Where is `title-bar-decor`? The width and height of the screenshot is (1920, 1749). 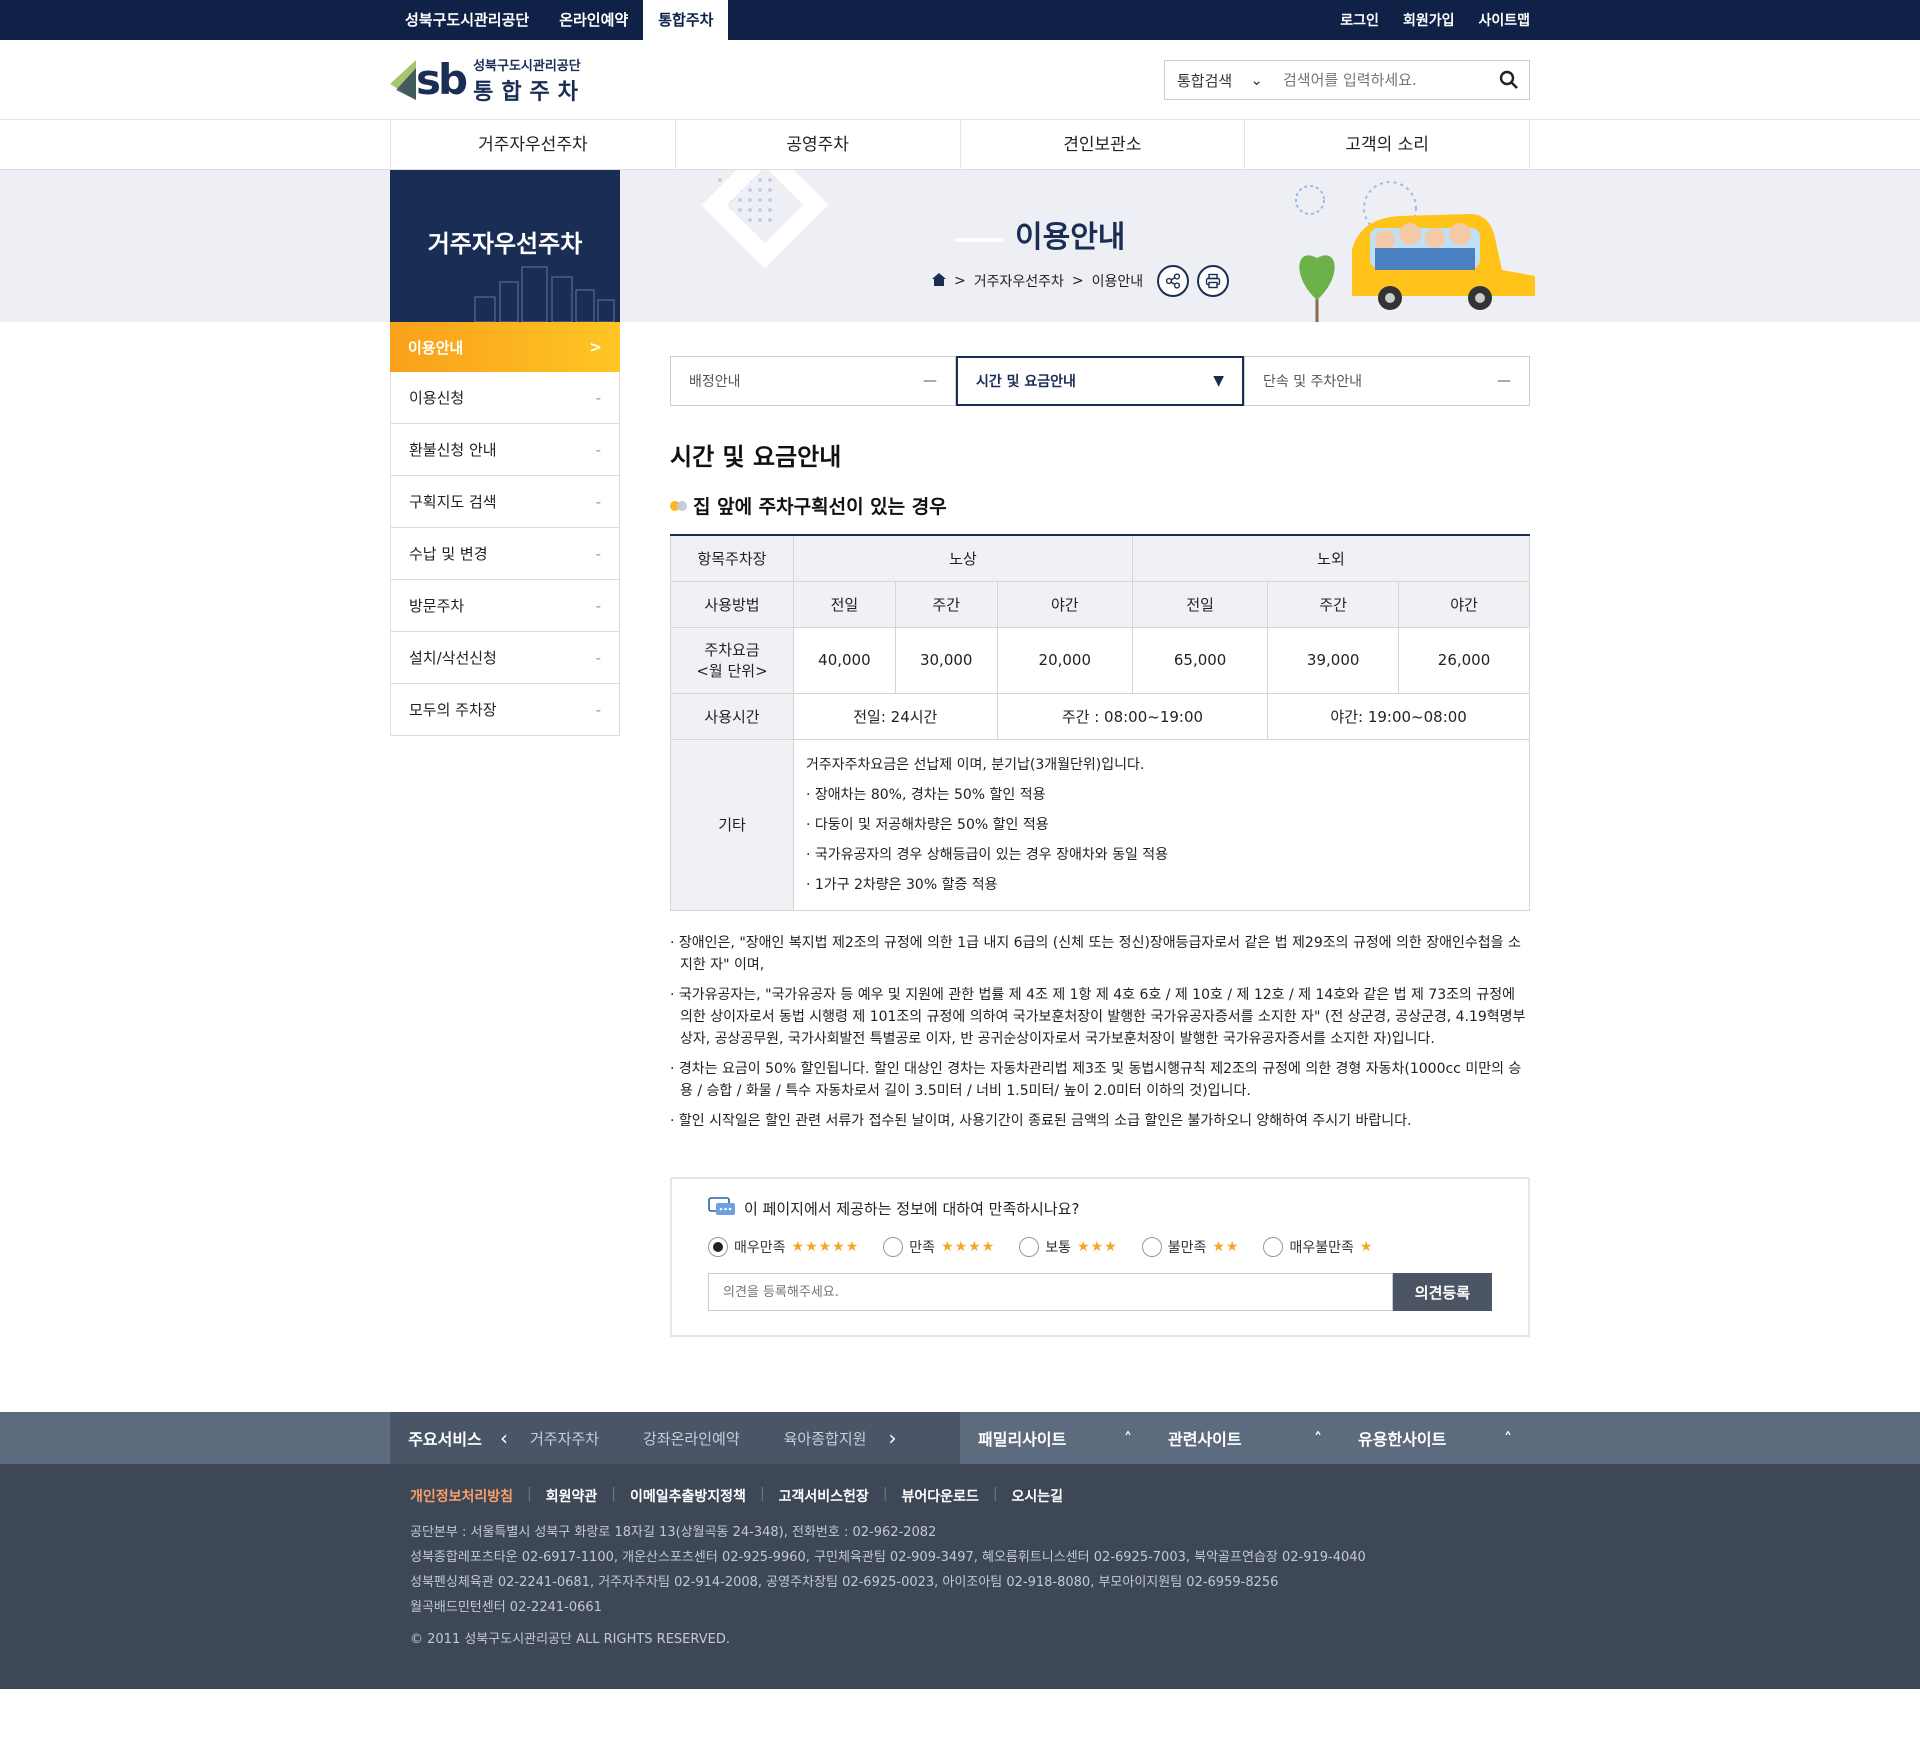 title-bar-decor is located at coordinates (979, 240).